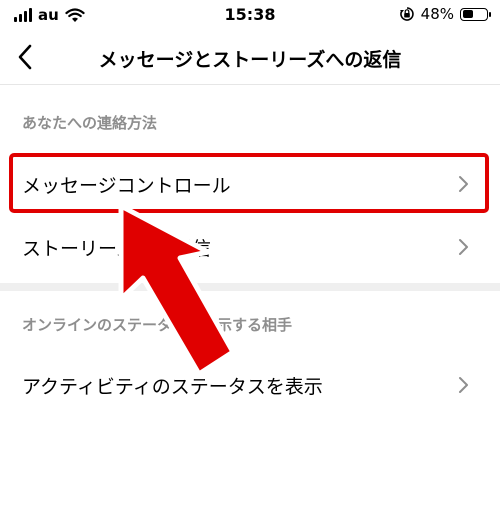 The width and height of the screenshot is (500, 514). I want to click on status-bar: au 15:38 48%, so click(250, 15).